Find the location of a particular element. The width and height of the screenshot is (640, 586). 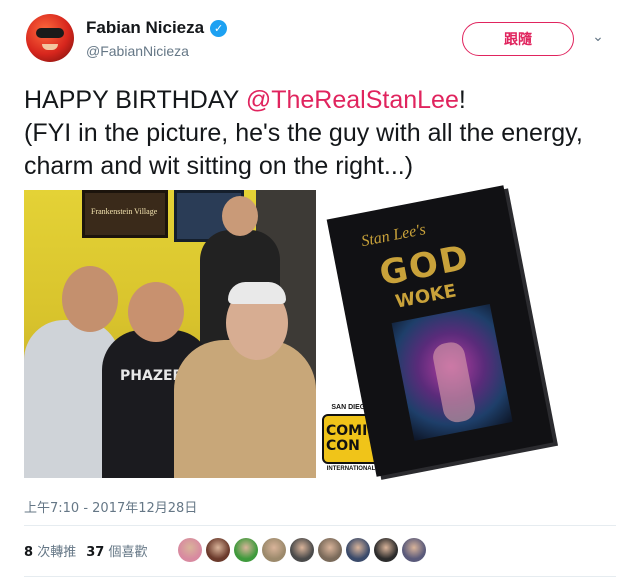

liker-avatars is located at coordinates (302, 550).